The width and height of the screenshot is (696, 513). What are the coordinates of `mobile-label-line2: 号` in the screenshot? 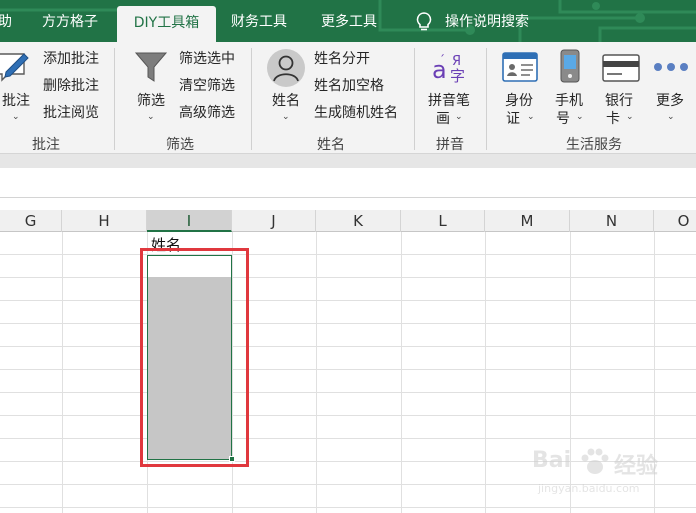 It's located at (563, 119).